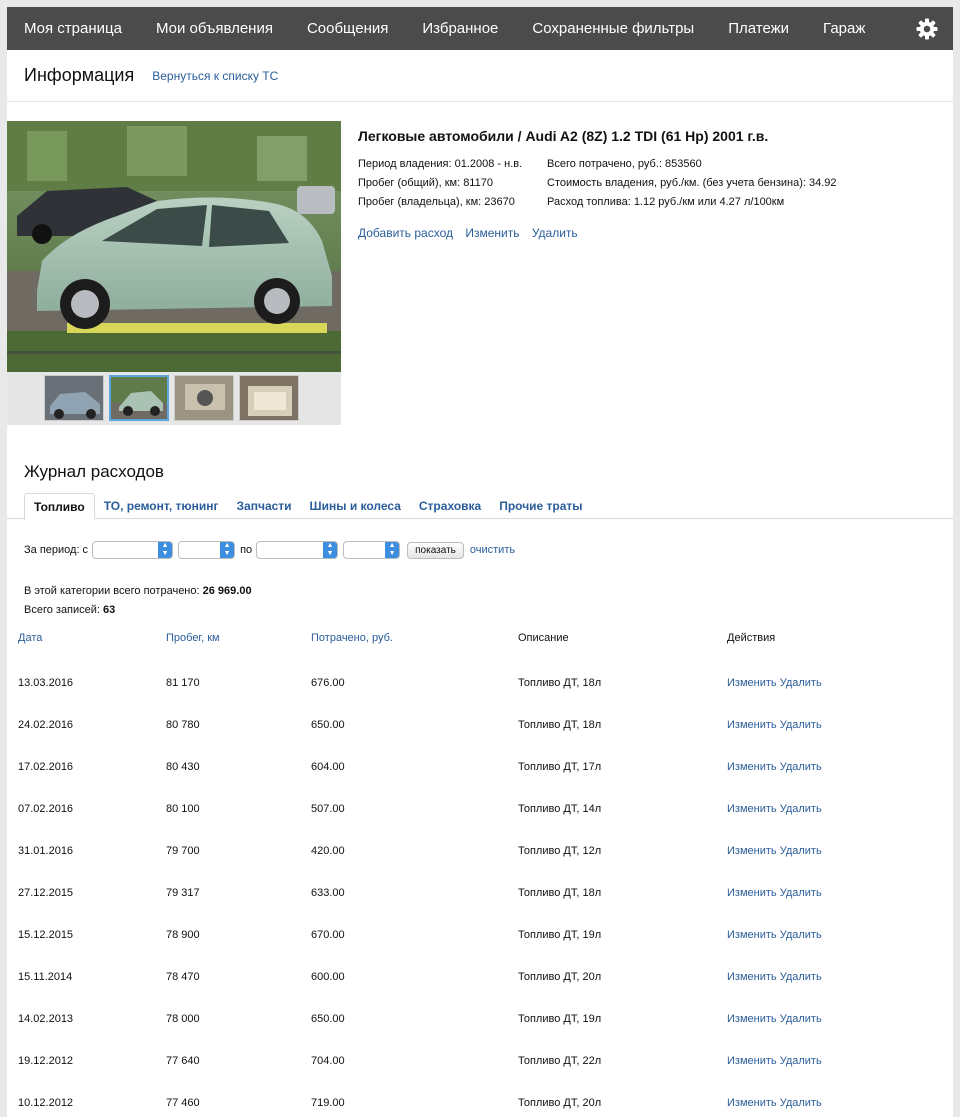 This screenshot has height=1117, width=960. What do you see at coordinates (492, 550) in the screenshot?
I see `clear-filter-link: очистить` at bounding box center [492, 550].